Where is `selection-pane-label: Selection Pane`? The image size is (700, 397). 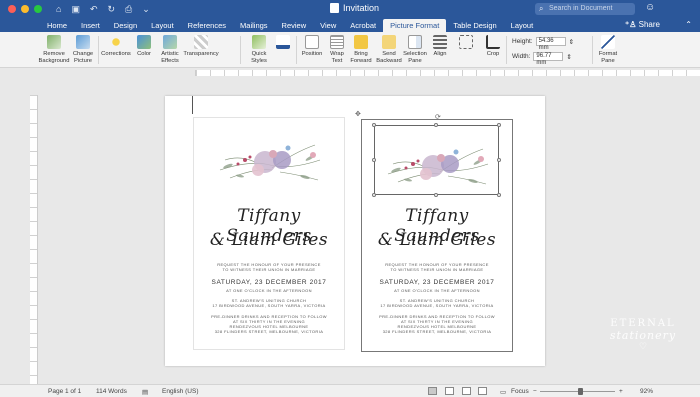 selection-pane-label: Selection Pane is located at coordinates (415, 57).